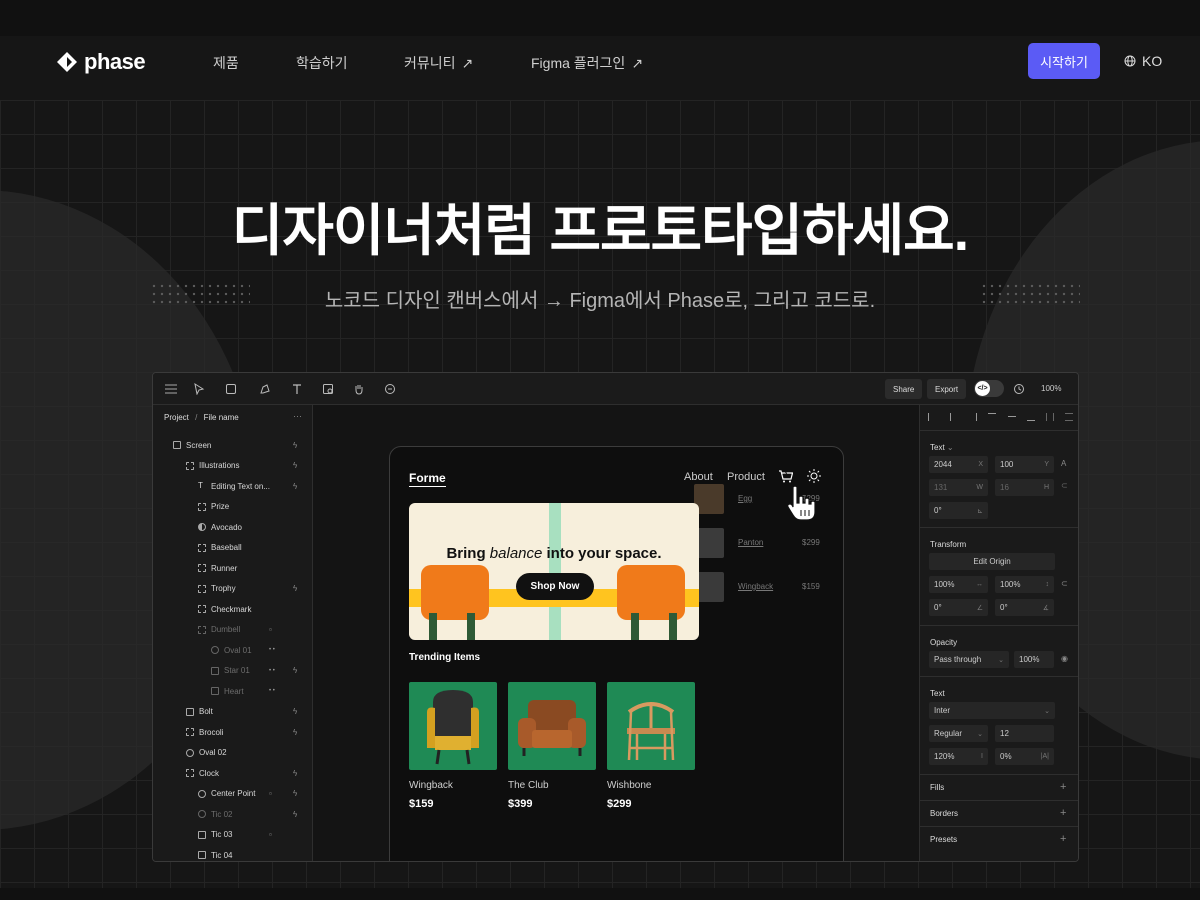  I want to click on letter-spacing-field: 0% |A|, so click(1024, 756).